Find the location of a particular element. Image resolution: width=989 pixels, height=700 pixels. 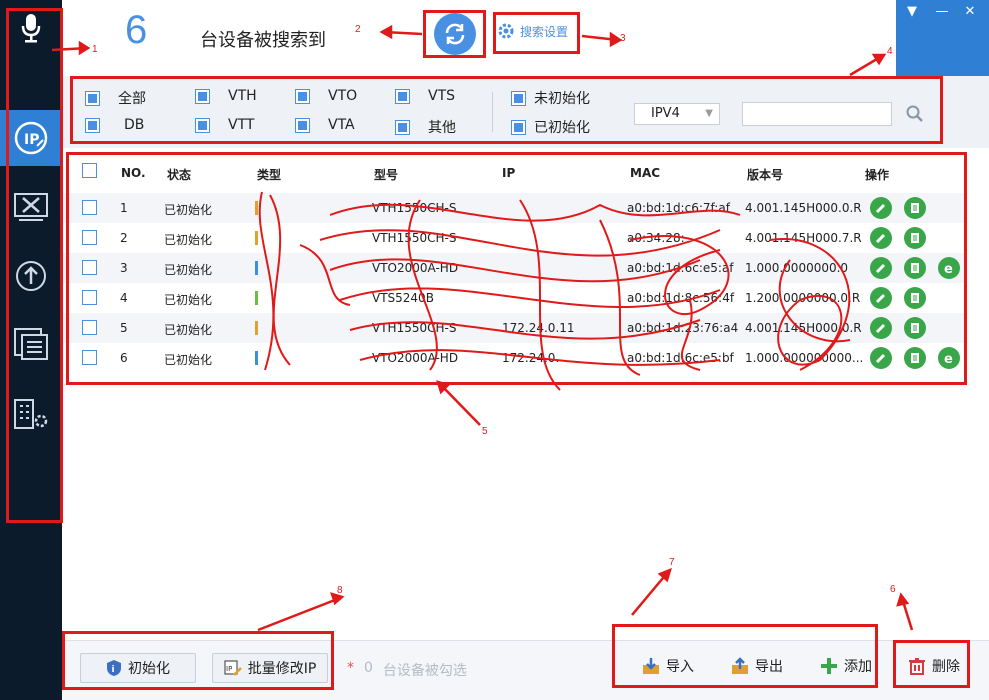

window-controls: ▼ — ✕ is located at coordinates (942, 38).